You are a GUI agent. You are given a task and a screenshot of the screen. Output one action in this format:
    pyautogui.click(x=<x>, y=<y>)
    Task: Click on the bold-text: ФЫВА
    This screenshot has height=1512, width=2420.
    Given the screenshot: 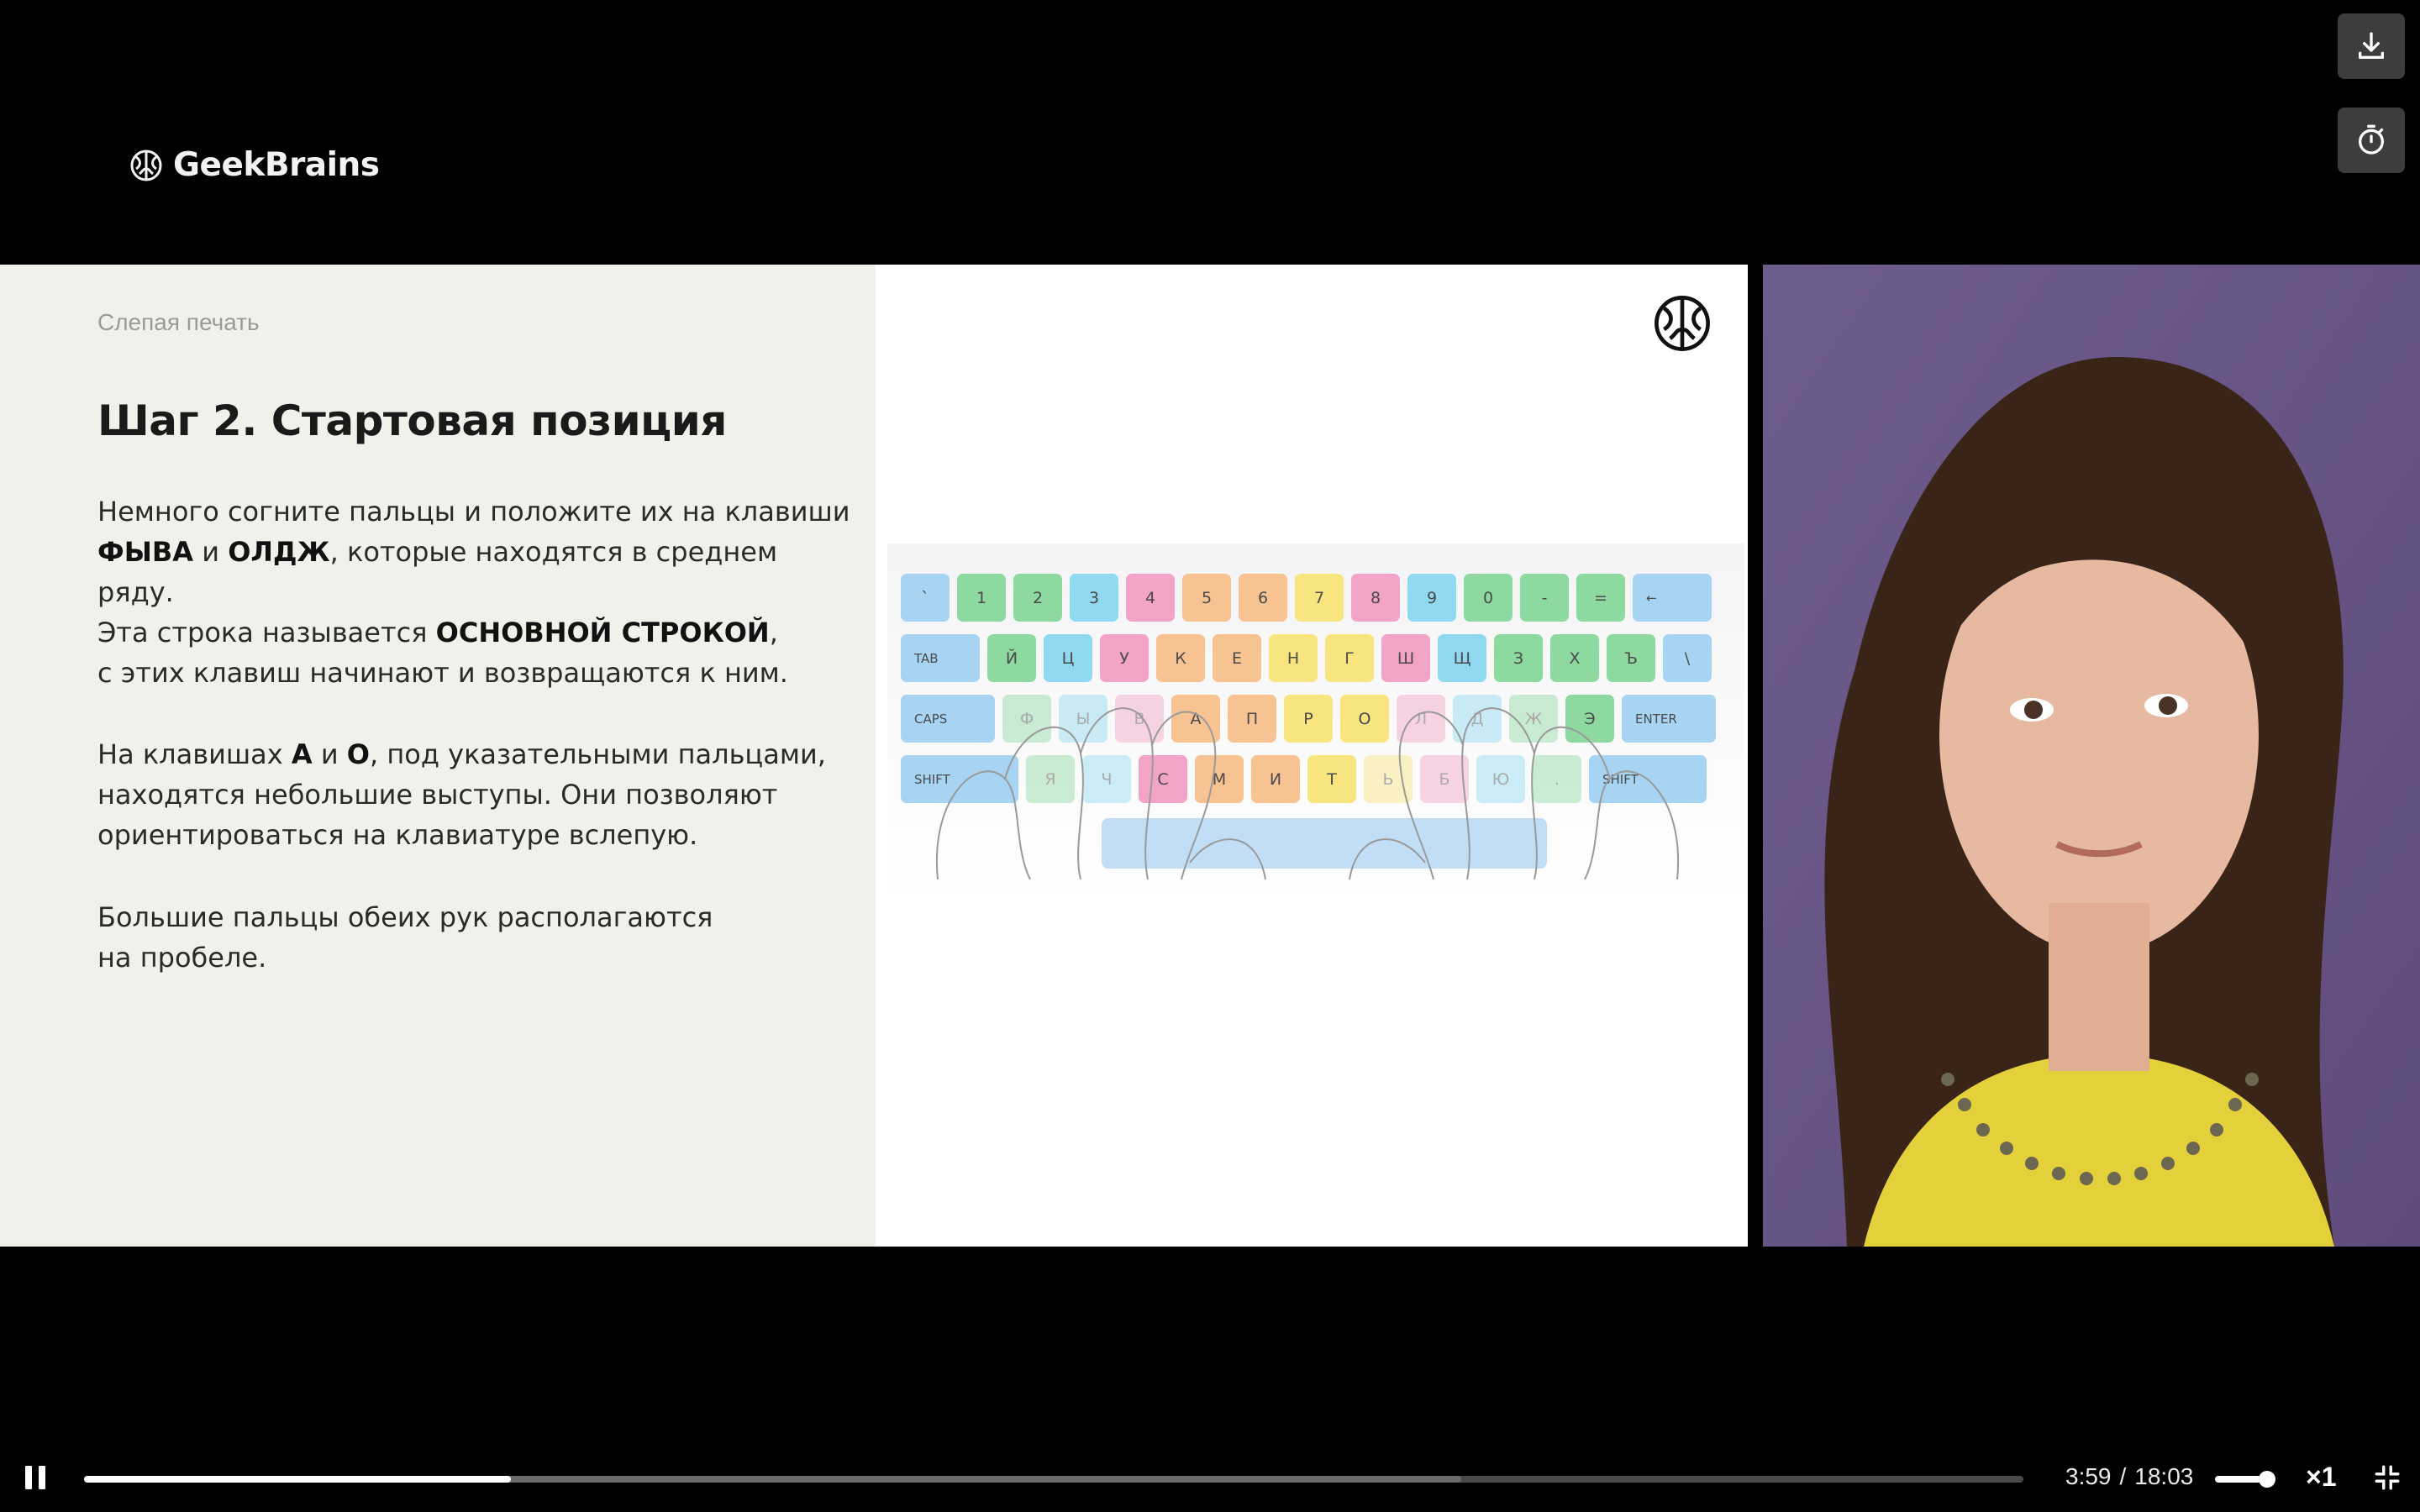 What is the action you would take?
    pyautogui.click(x=146, y=552)
    